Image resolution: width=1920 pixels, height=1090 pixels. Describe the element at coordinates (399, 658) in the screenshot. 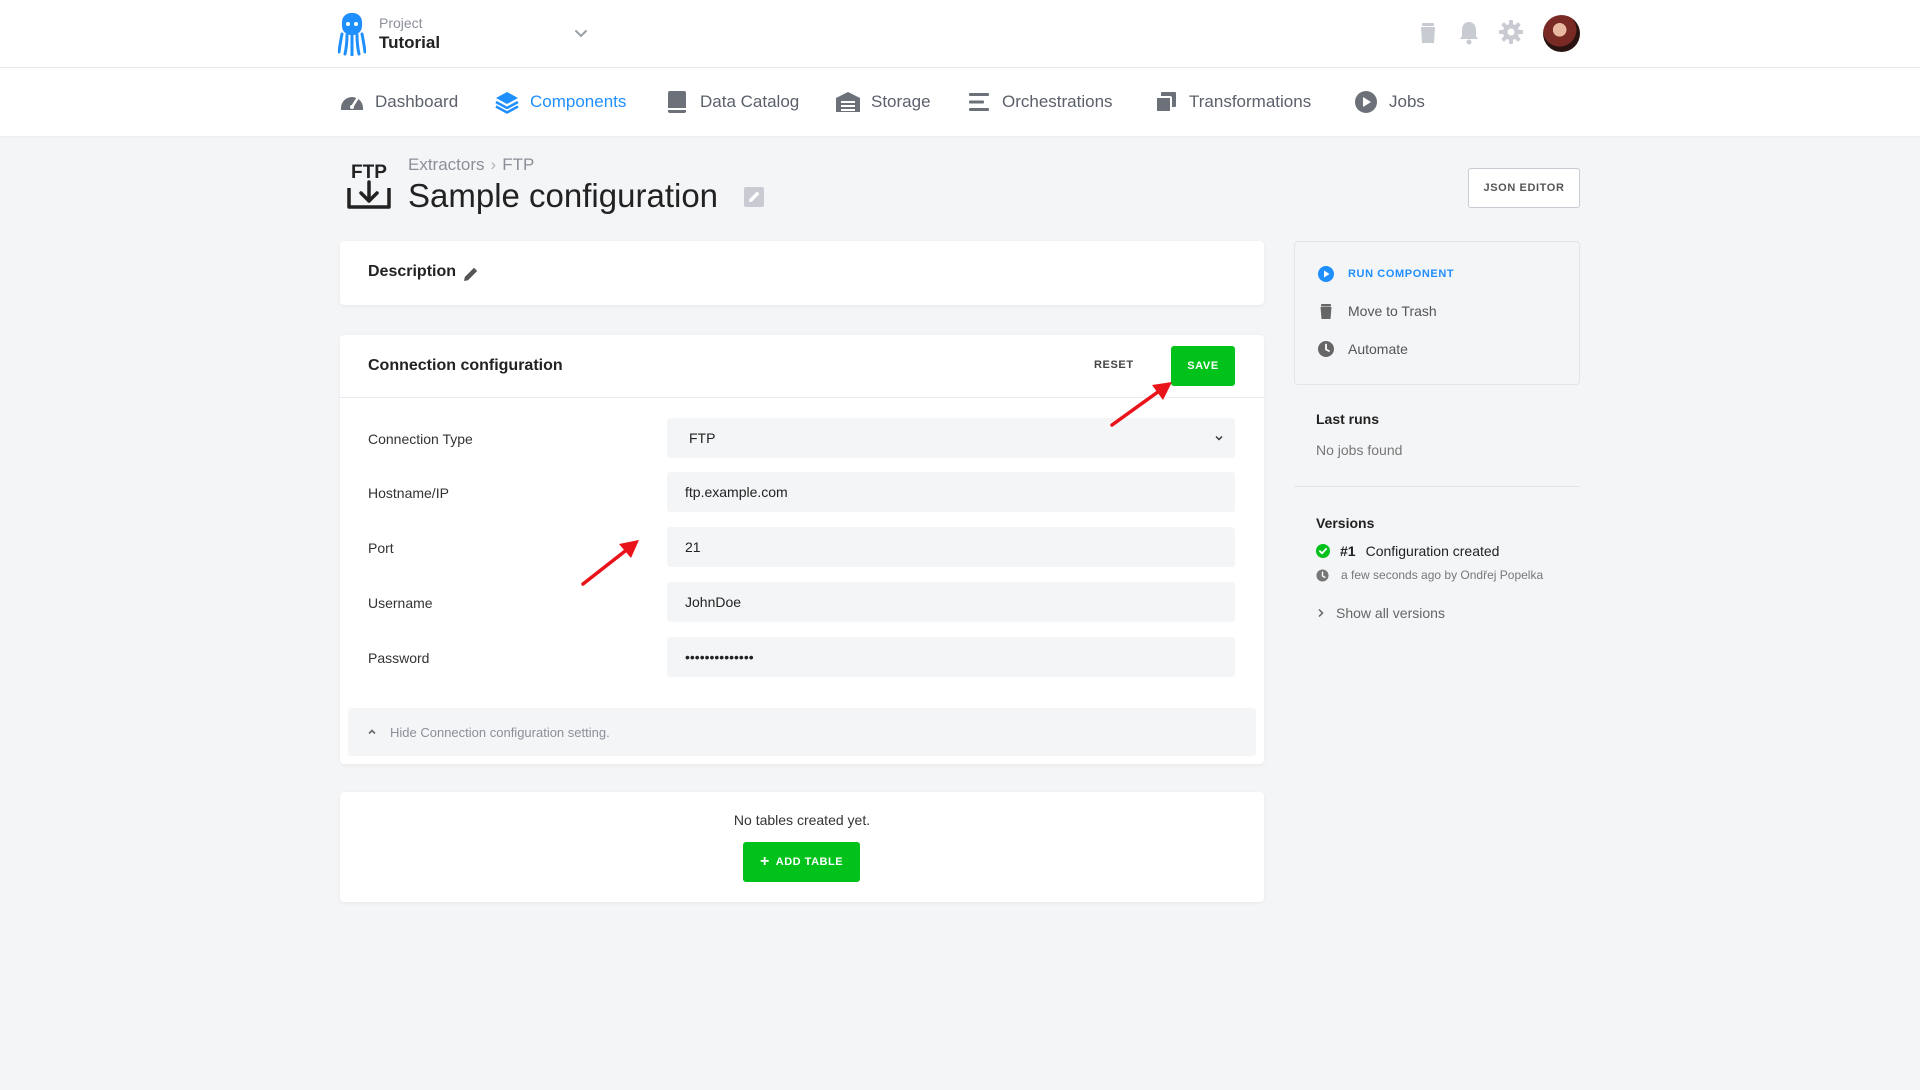

I see `password-label: Password` at that location.